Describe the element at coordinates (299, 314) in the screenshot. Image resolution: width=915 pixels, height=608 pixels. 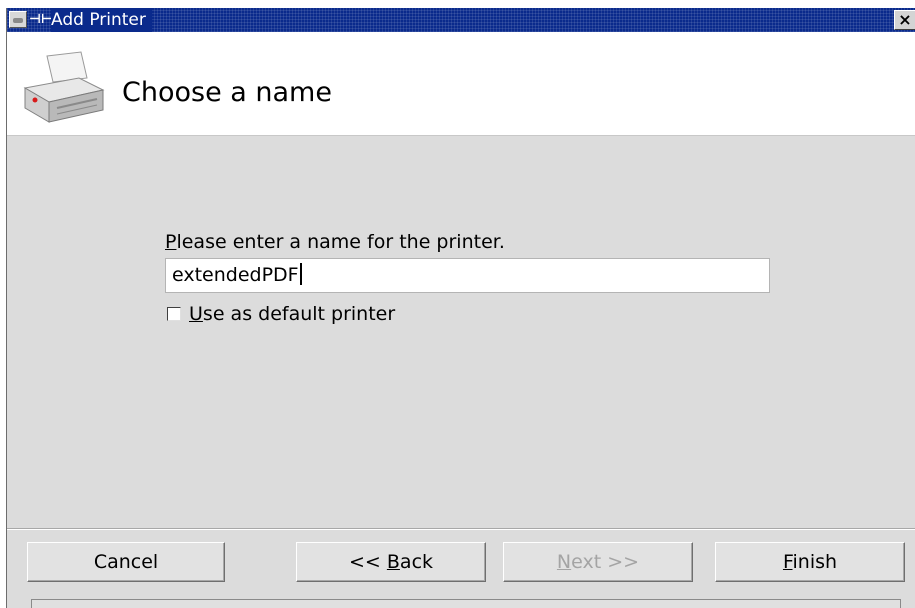
I see `checkbox-text: se as default printer` at that location.